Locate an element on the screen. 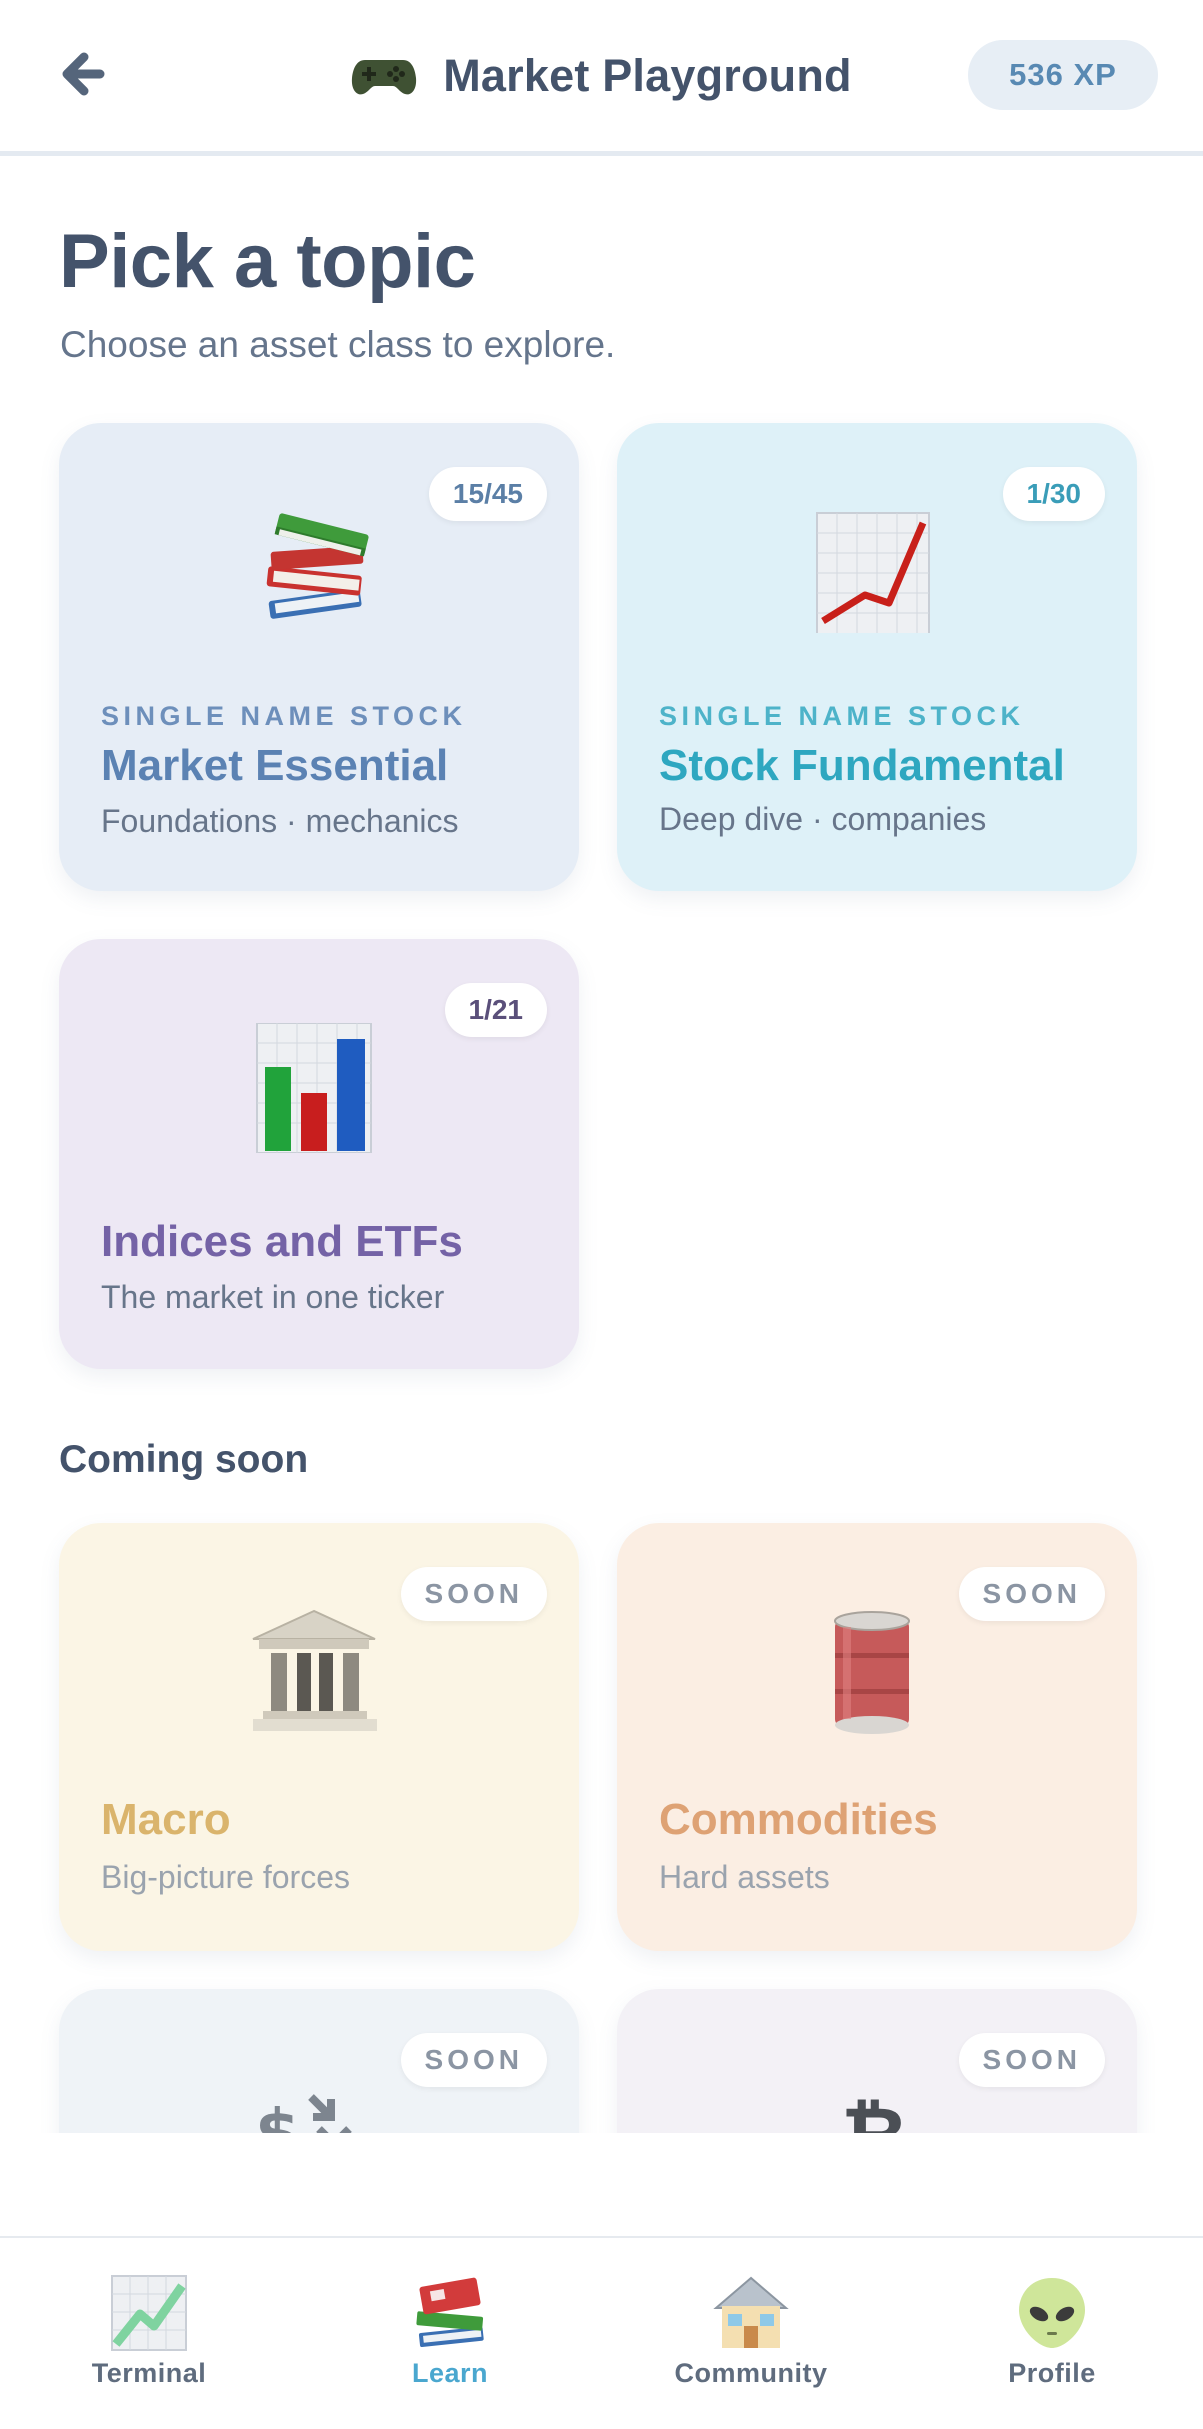  nav-label: Community is located at coordinates (751, 2373).